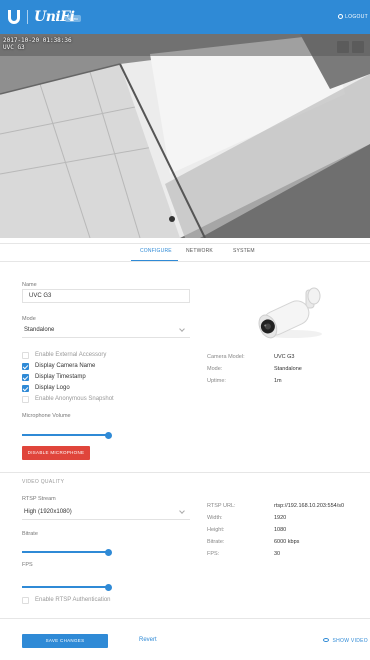  What do you see at coordinates (106, 513) in the screenshot?
I see `rtsp-stream-select: High (1920x1080)` at bounding box center [106, 513].